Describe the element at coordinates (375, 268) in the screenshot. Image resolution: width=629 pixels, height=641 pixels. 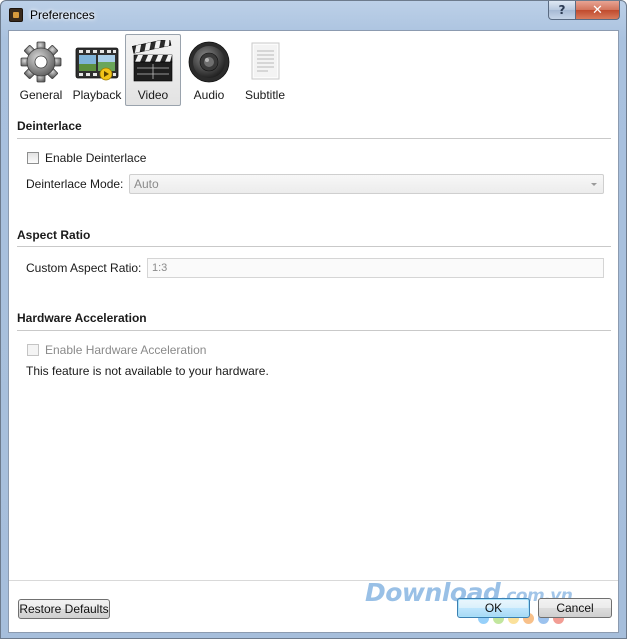
I see `custom-aspect-ratio-input: 1:3` at that location.